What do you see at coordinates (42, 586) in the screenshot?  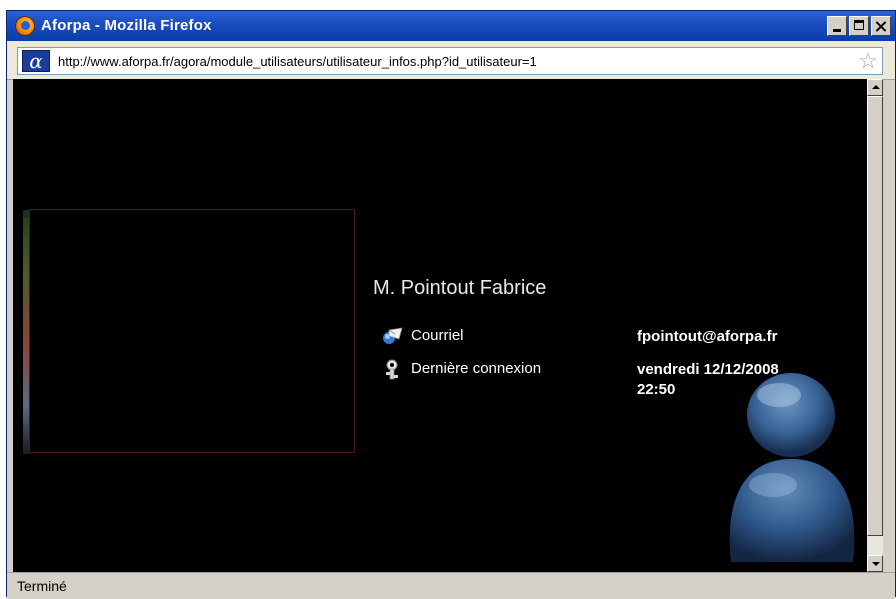 I see `status-text: Terminé` at bounding box center [42, 586].